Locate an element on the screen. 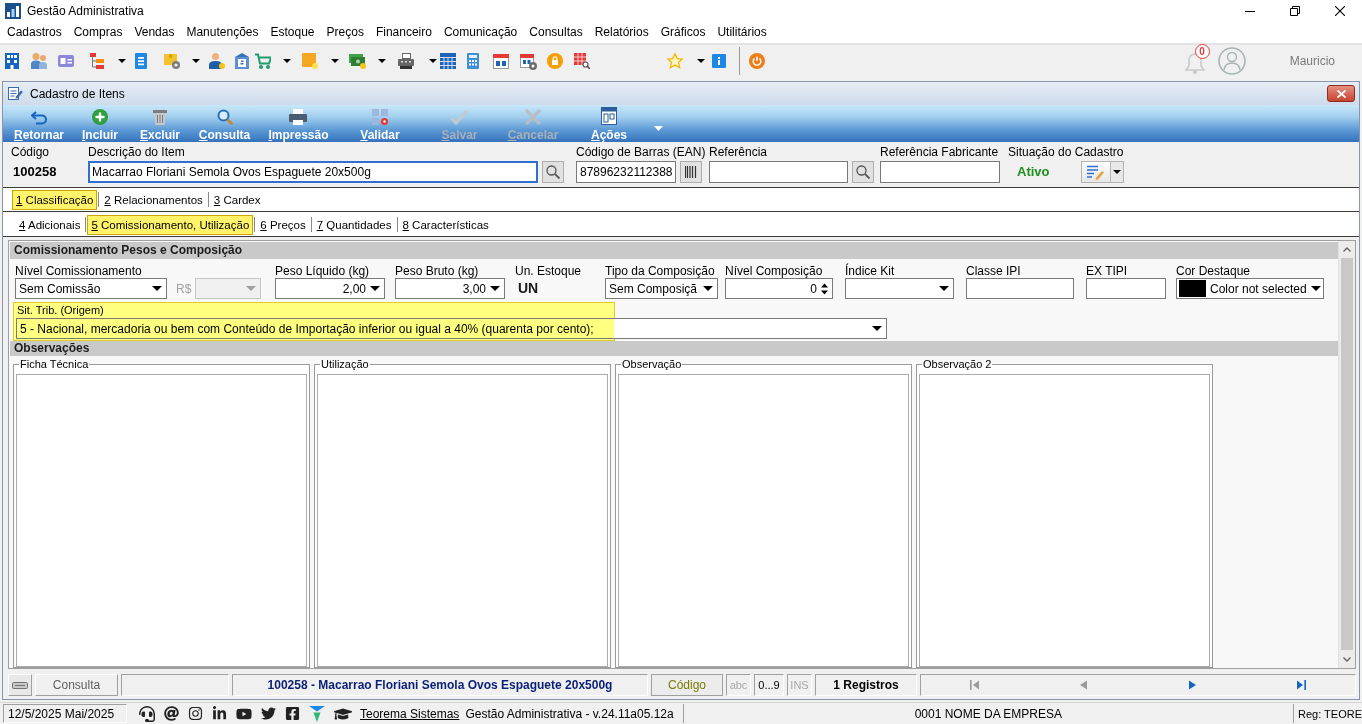  bank-icon is located at coordinates (242, 61).